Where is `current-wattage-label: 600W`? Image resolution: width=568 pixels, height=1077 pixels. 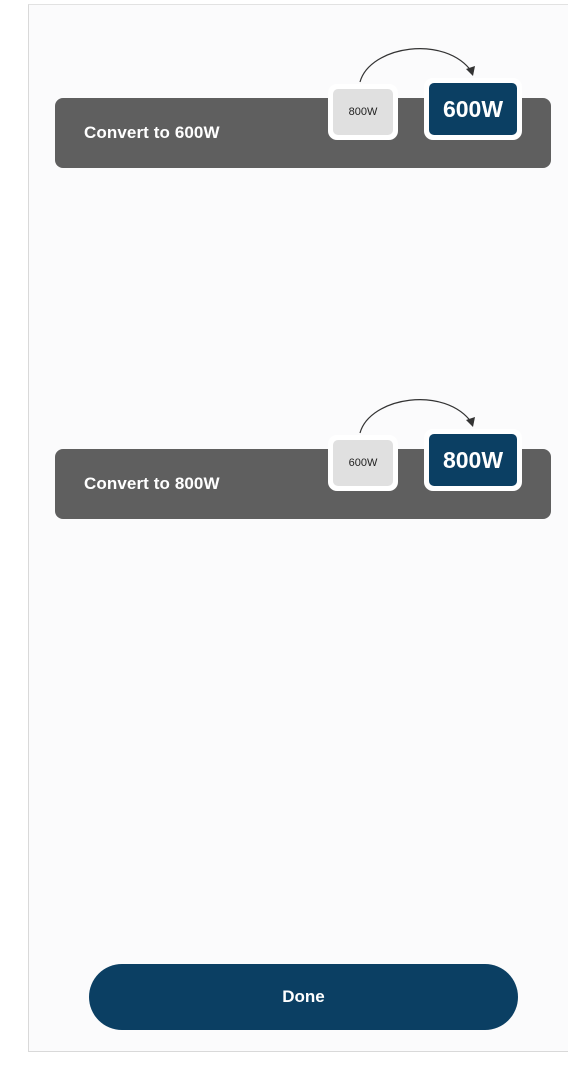 current-wattage-label: 600W is located at coordinates (363, 463).